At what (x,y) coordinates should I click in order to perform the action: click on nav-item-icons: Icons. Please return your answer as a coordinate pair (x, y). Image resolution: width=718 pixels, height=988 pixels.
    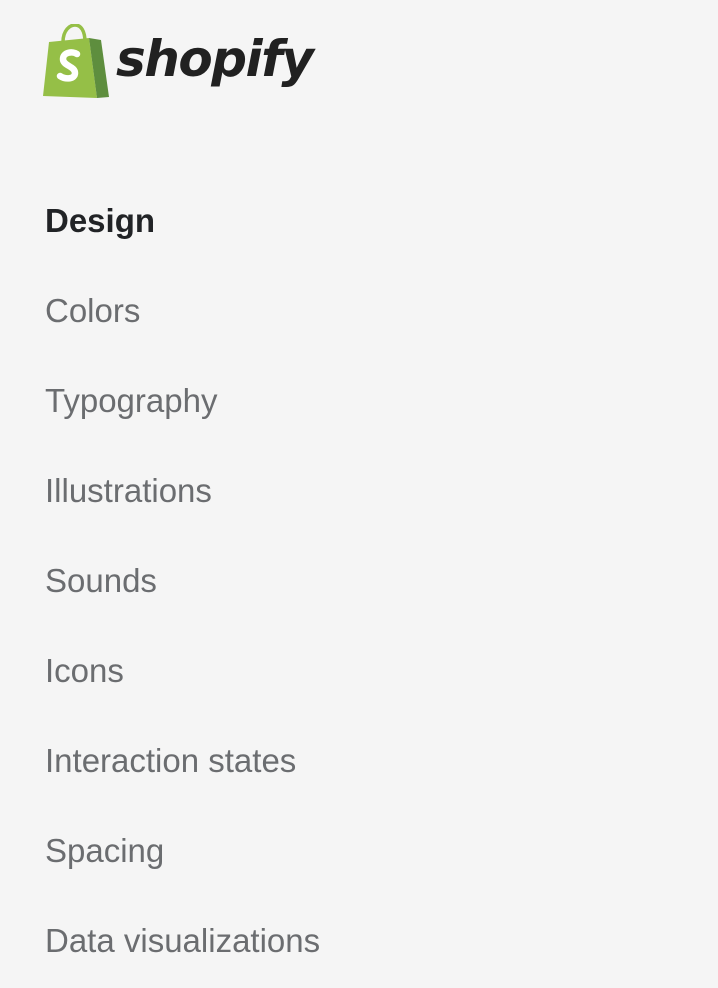
    Looking at the image, I should click on (182, 671).